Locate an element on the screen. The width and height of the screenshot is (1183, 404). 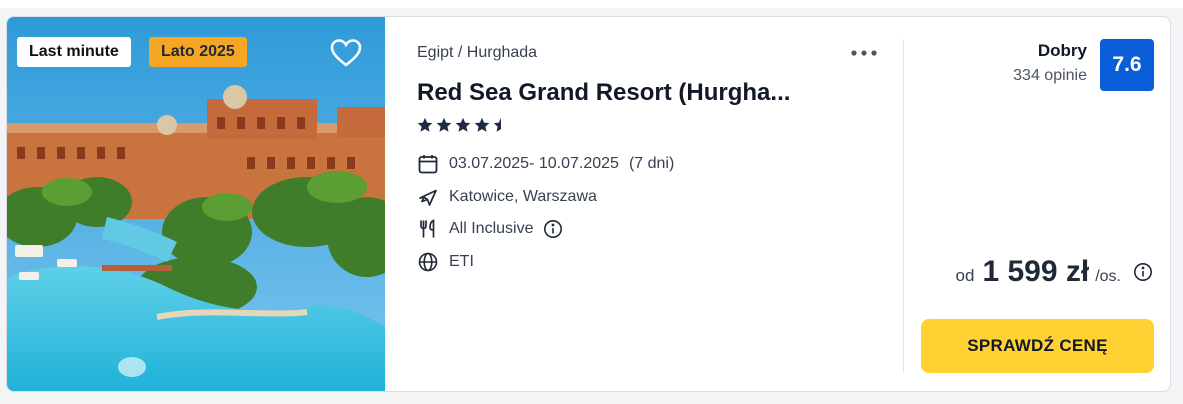
dates-row: 03.07.2025- 10.07.2025 (7 dni) is located at coordinates (545, 164).